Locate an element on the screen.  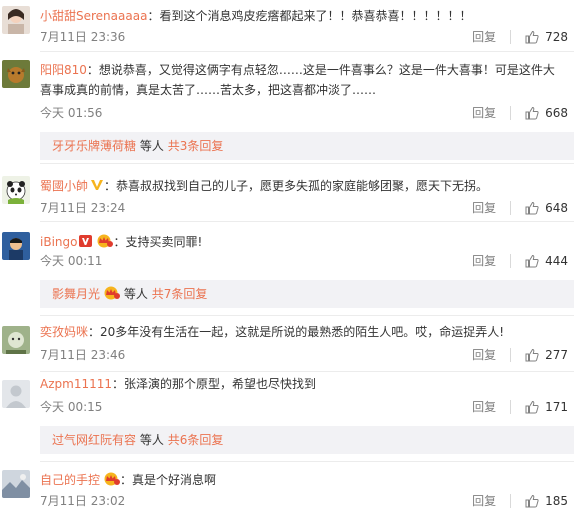
comment-actions: 回复 171 is located at coordinates (520, 407).